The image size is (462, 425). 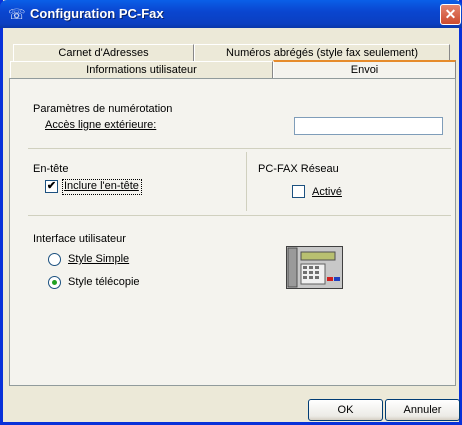 What do you see at coordinates (450, 14) in the screenshot?
I see `close-button: ✕` at bounding box center [450, 14].